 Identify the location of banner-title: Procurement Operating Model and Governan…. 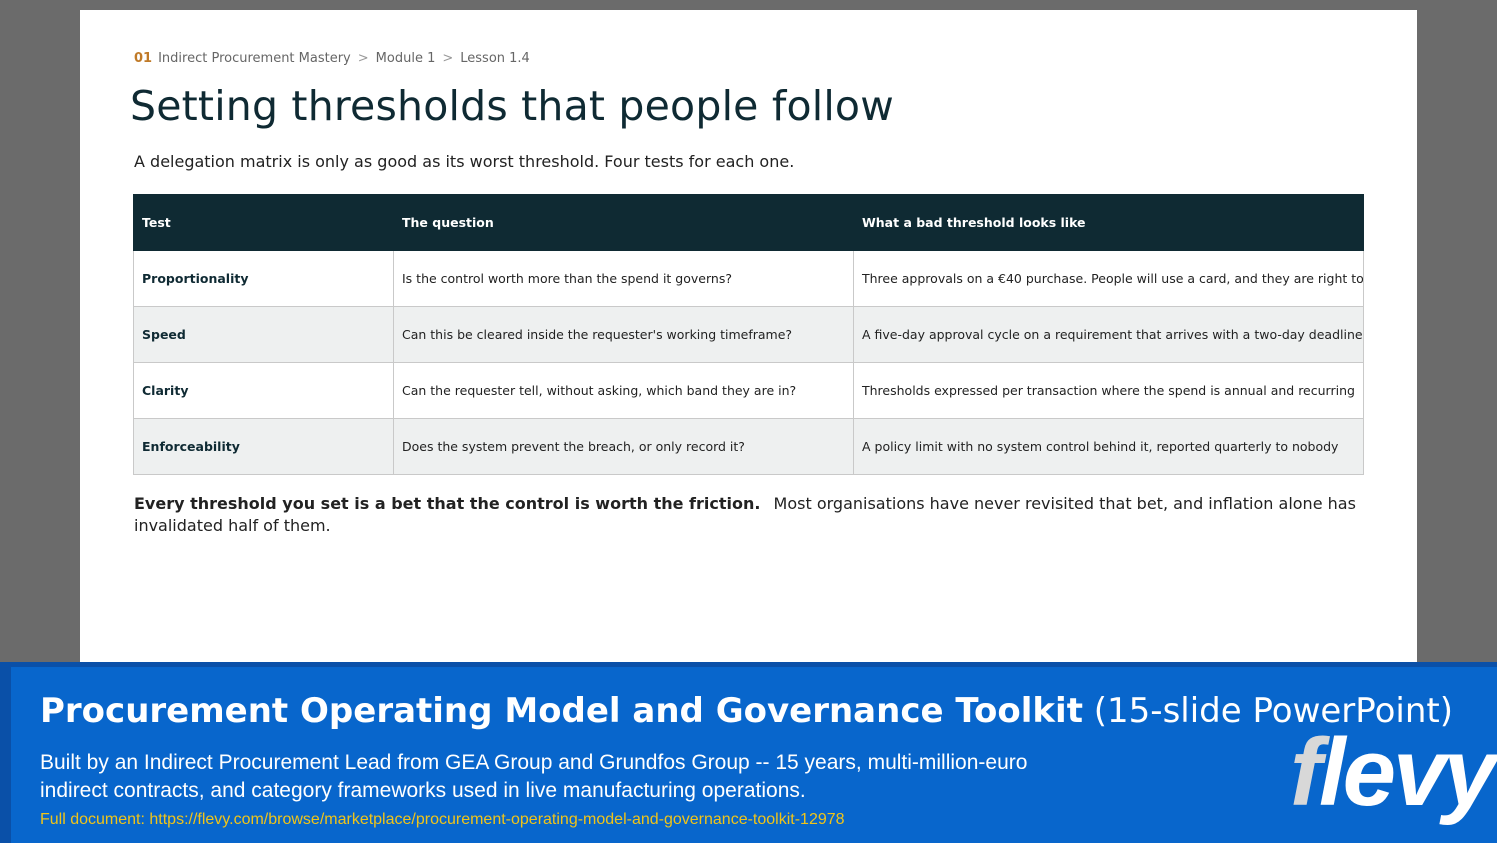
(746, 711).